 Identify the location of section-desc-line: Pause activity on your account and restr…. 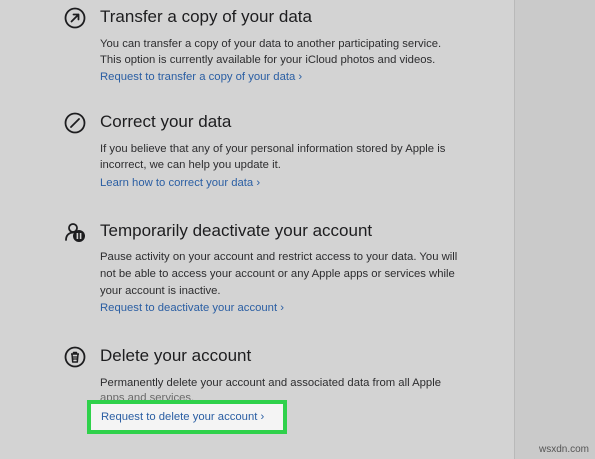
(279, 257).